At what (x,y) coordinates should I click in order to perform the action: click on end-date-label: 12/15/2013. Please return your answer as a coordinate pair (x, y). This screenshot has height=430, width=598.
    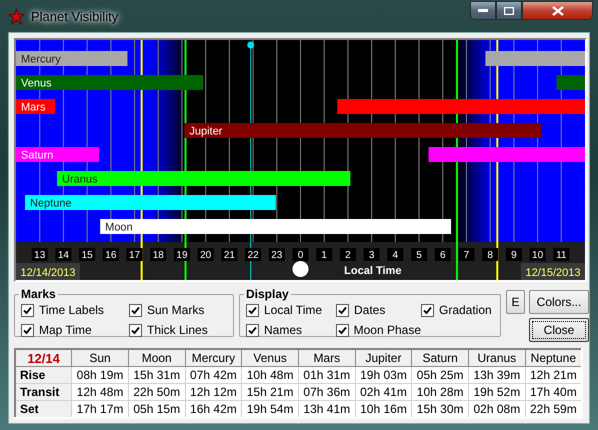
    Looking at the image, I should click on (553, 271).